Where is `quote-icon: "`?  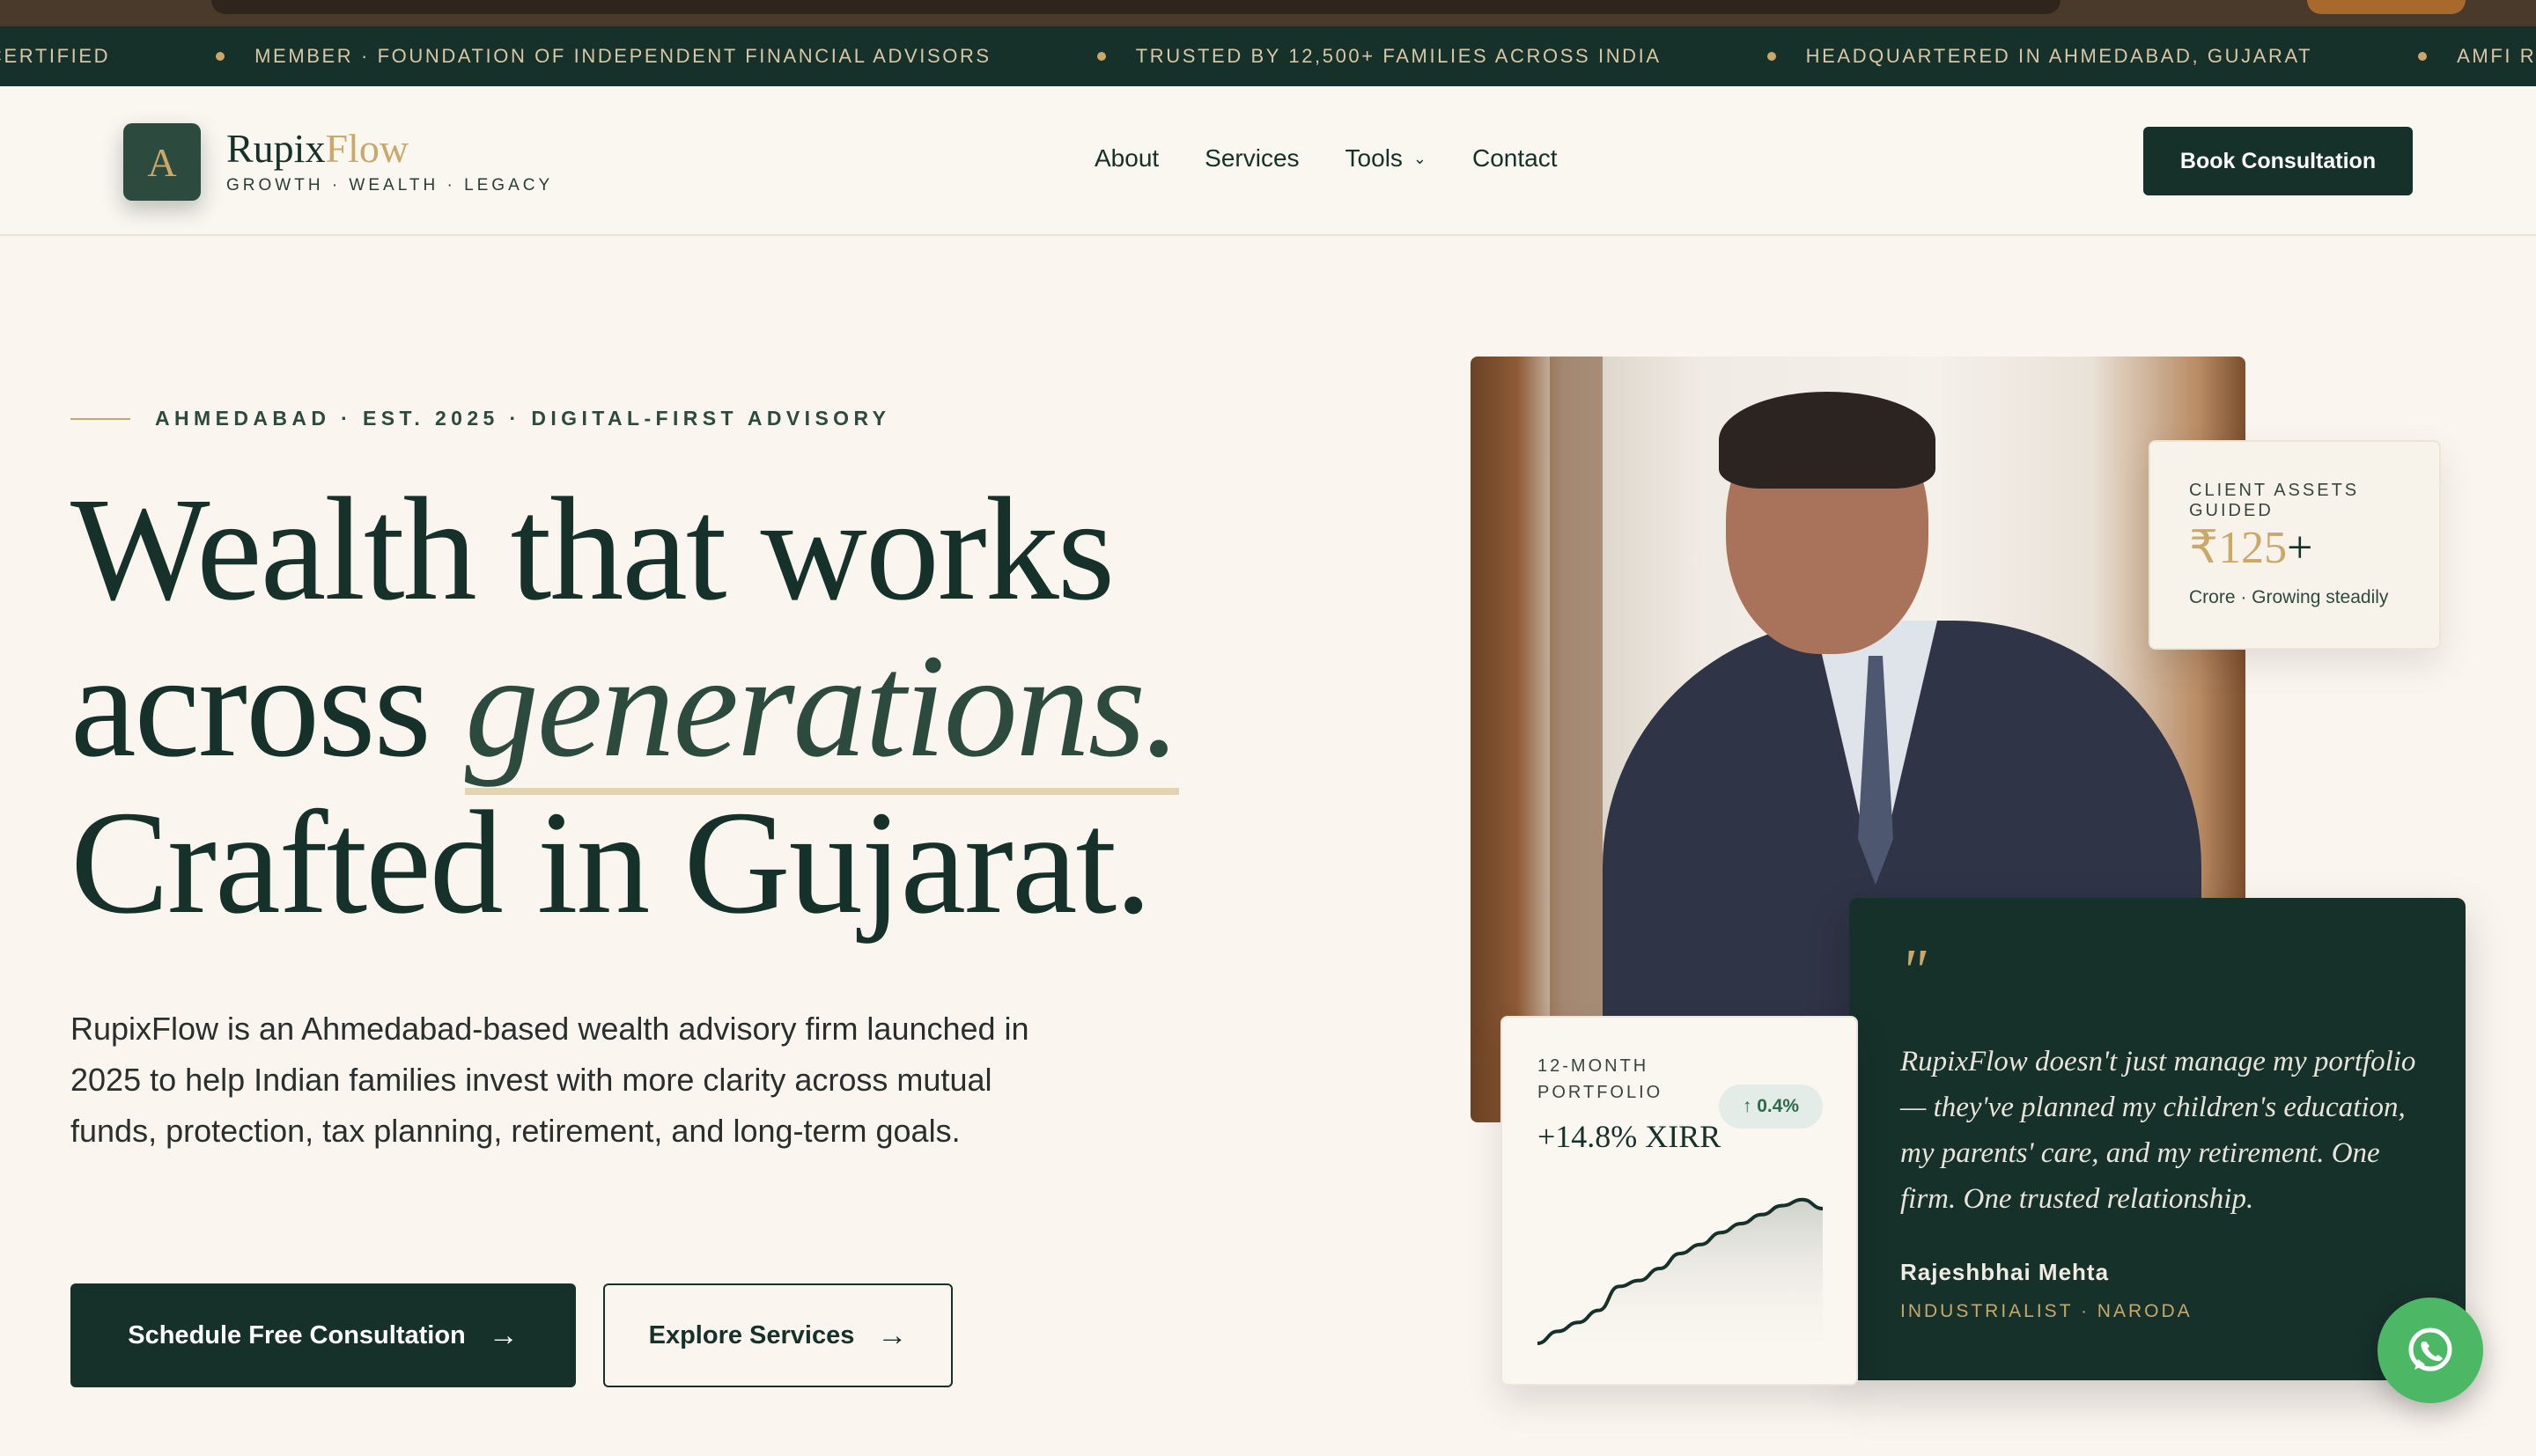 quote-icon: " is located at coordinates (1914, 971).